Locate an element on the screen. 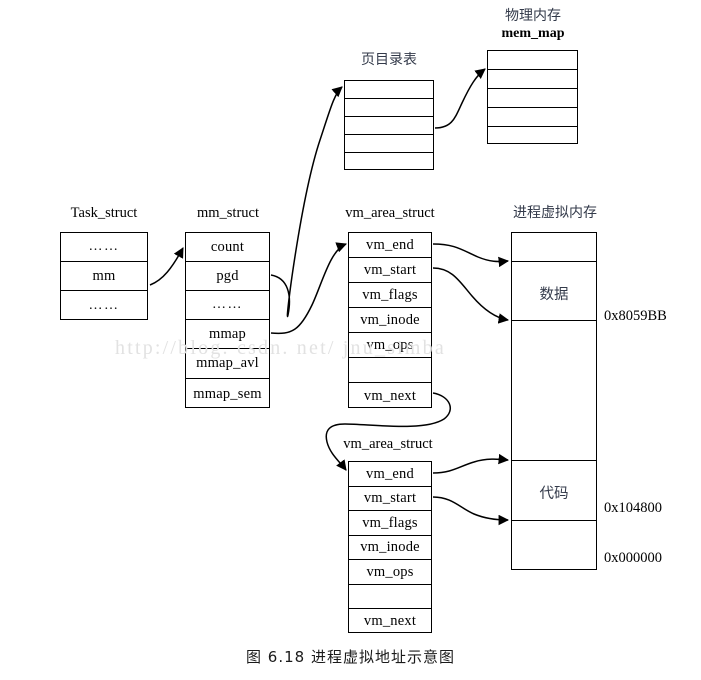 This screenshot has width=701, height=680. mm-struct-box: count pgd …… mmap mmap_avl mmap_sem is located at coordinates (227, 320).